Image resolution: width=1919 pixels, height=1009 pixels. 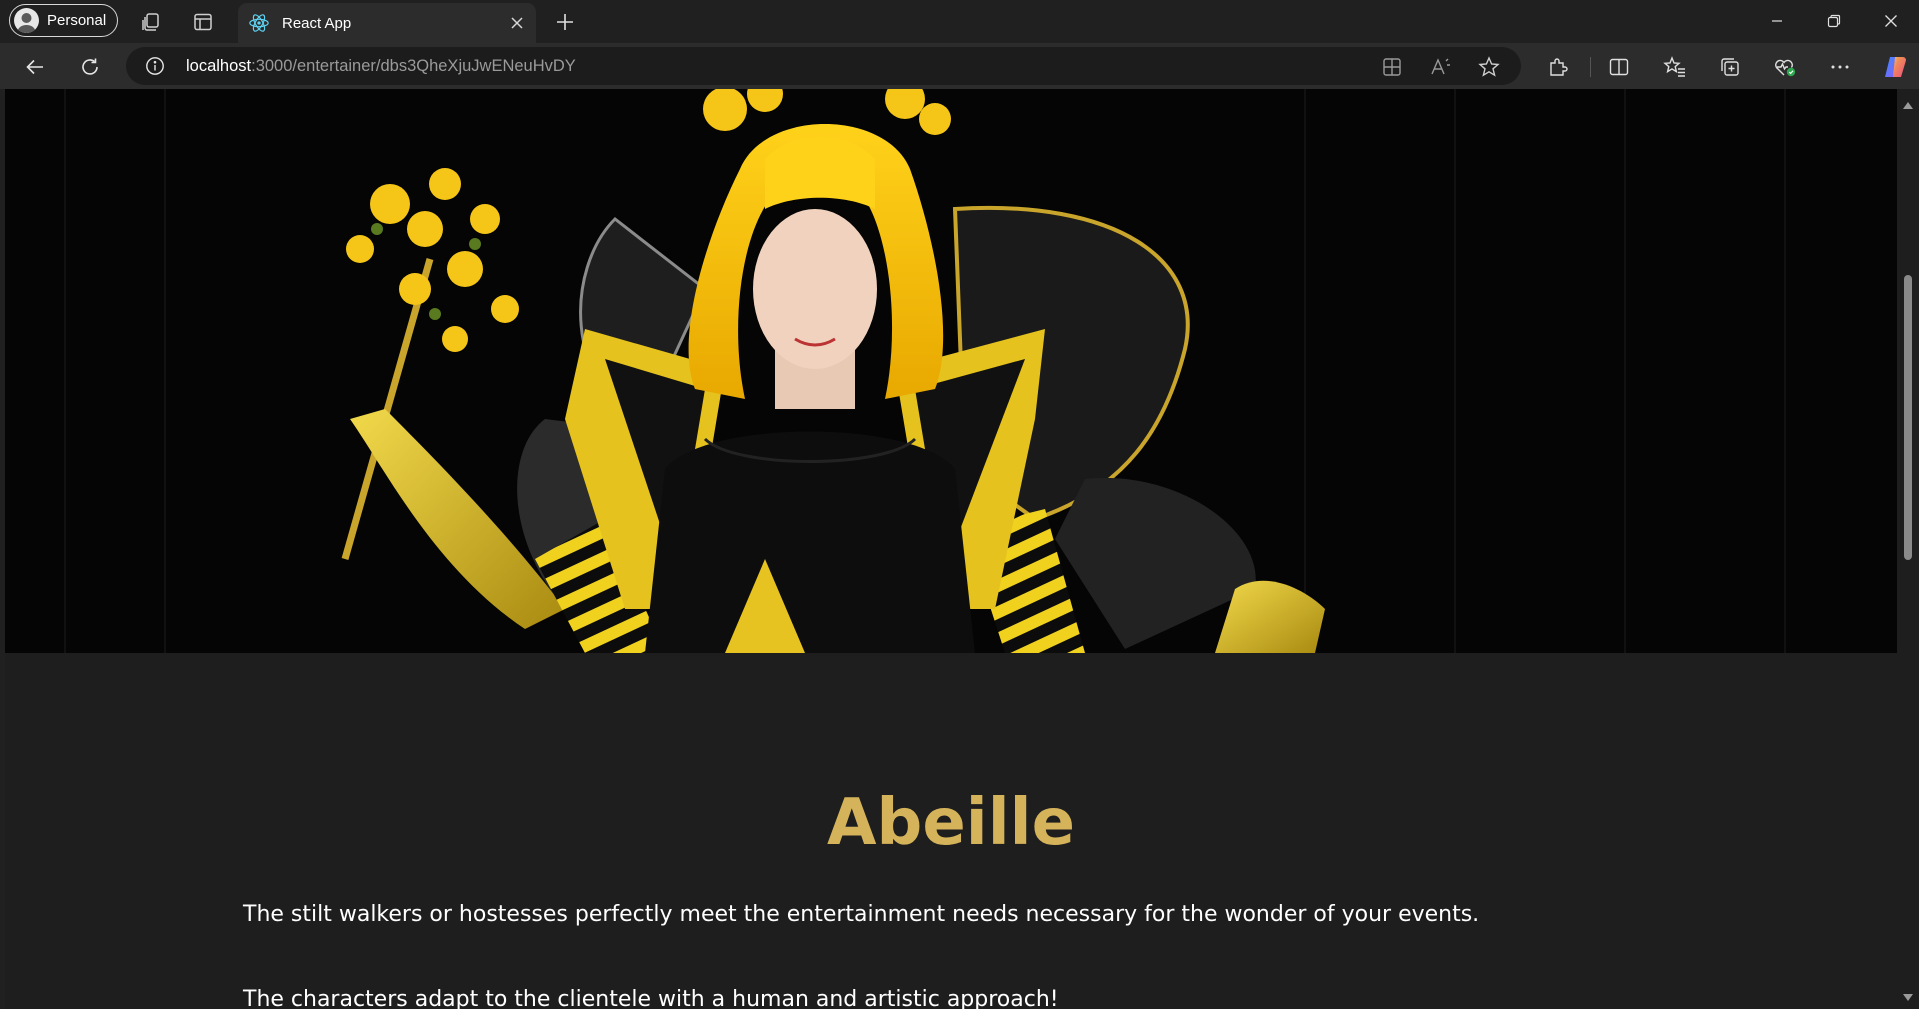 What do you see at coordinates (413, 66) in the screenshot?
I see `url-path: :3000/entertainer/dbs3QheXjuJwENeuHvDY` at bounding box center [413, 66].